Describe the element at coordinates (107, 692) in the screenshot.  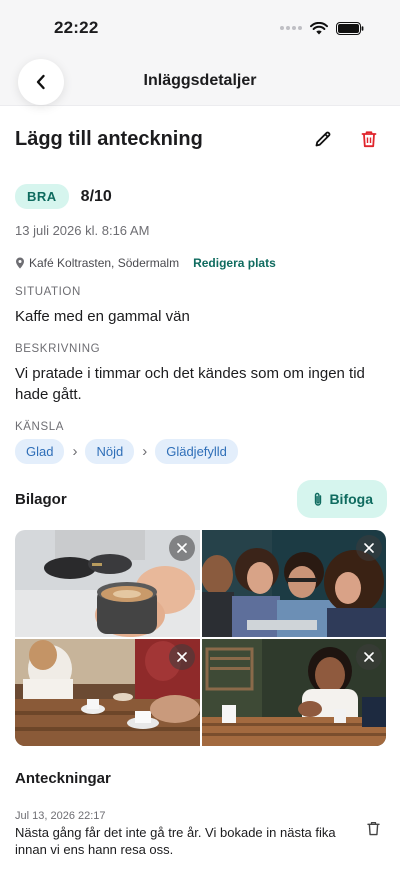
I see `cafe-table-photo` at that location.